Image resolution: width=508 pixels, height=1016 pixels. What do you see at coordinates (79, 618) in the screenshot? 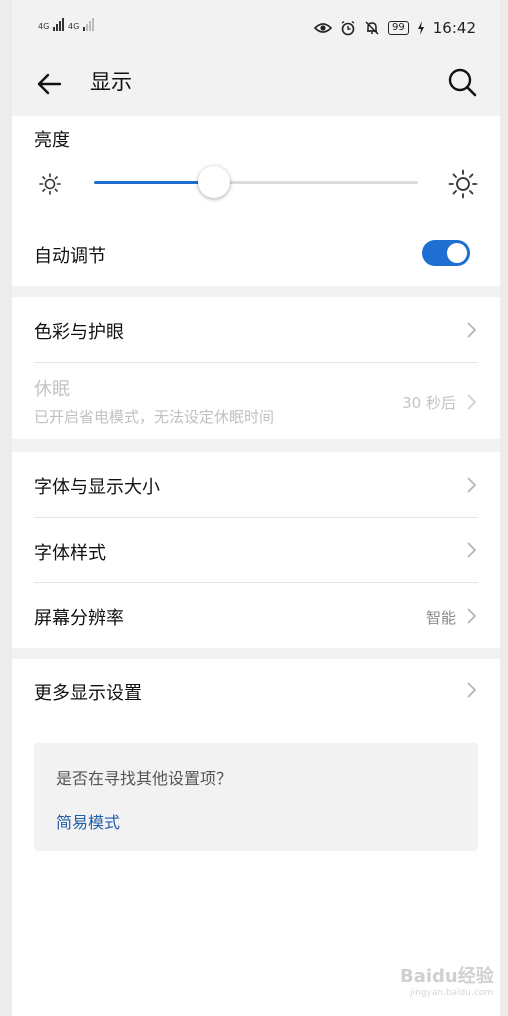
I see `resolution-label: 屏幕分辨率` at bounding box center [79, 618].